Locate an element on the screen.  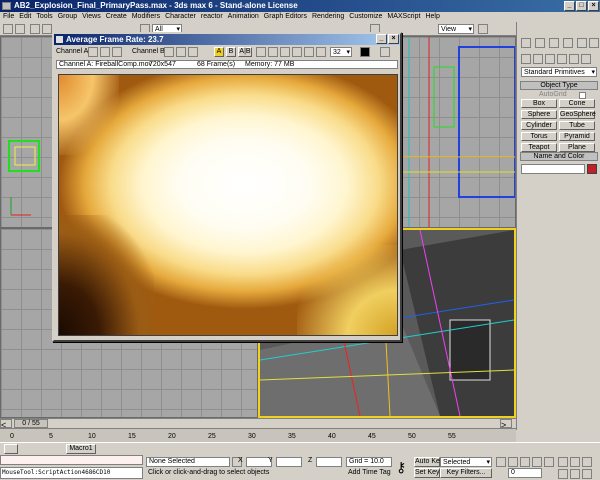
object-type-rollout: Object Type is located at coordinates (559, 85).